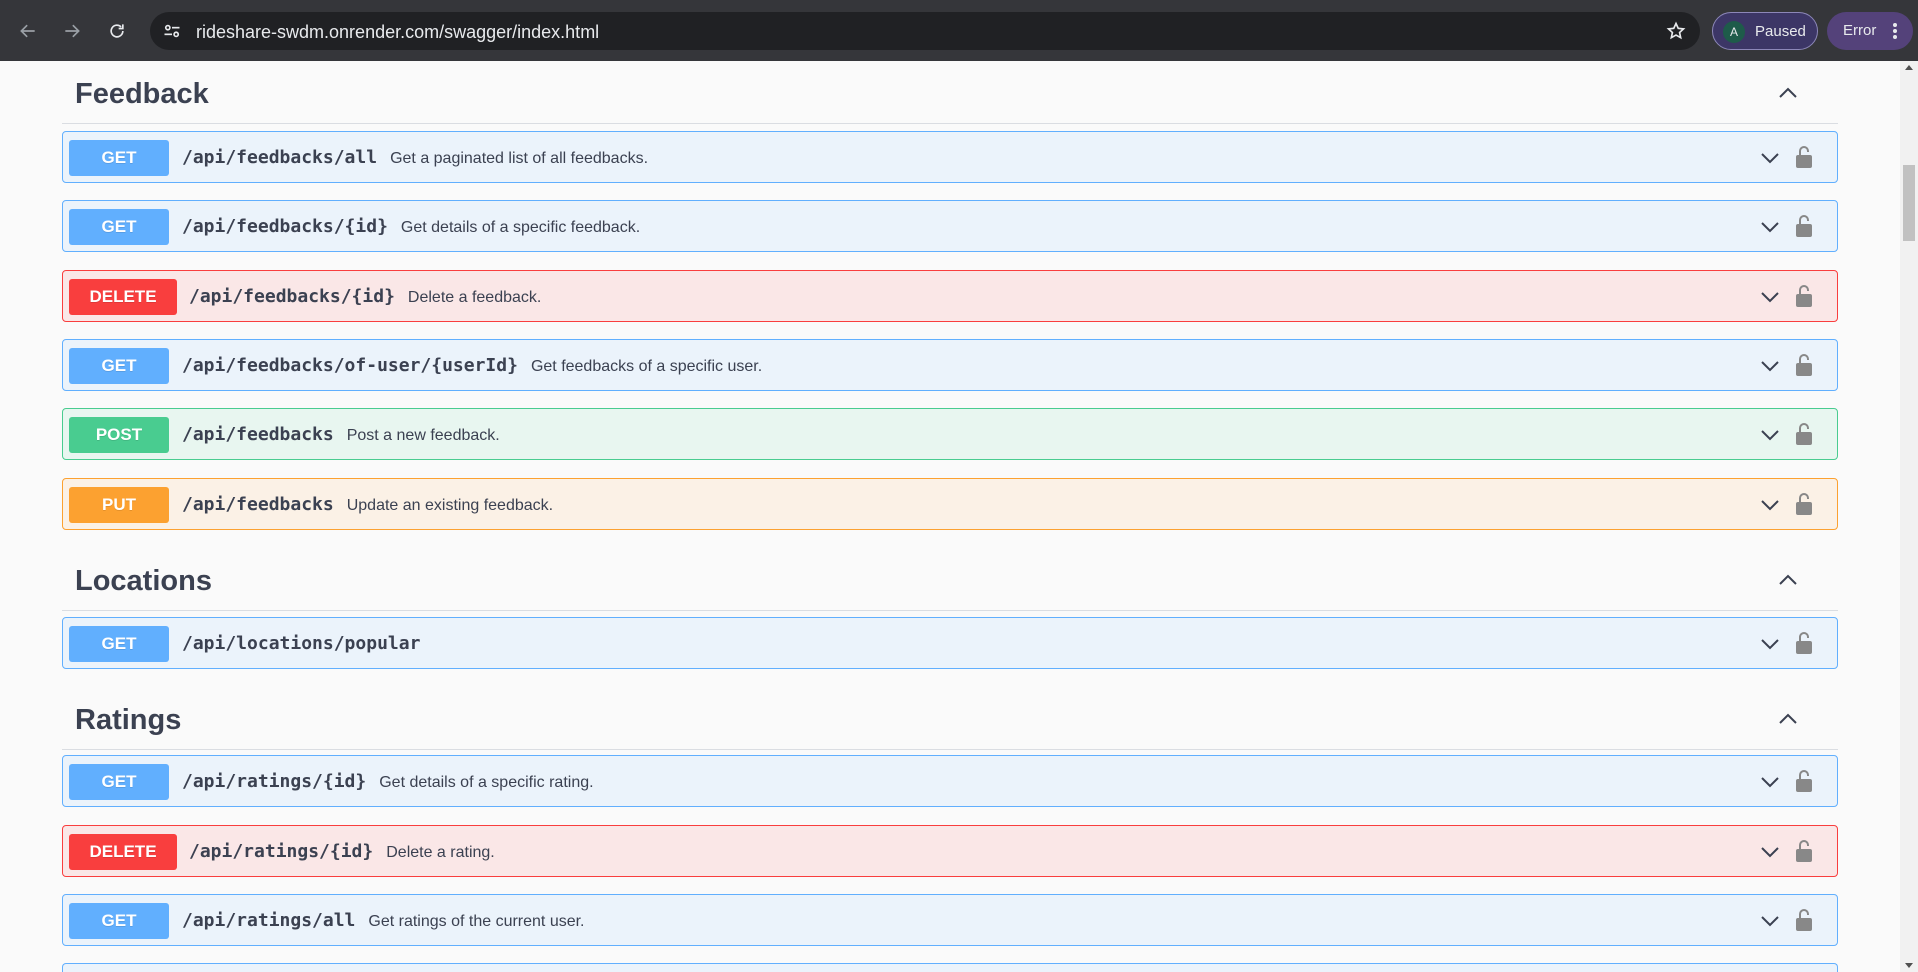  I want to click on operation-path: /api/feedbacks/all, so click(280, 157).